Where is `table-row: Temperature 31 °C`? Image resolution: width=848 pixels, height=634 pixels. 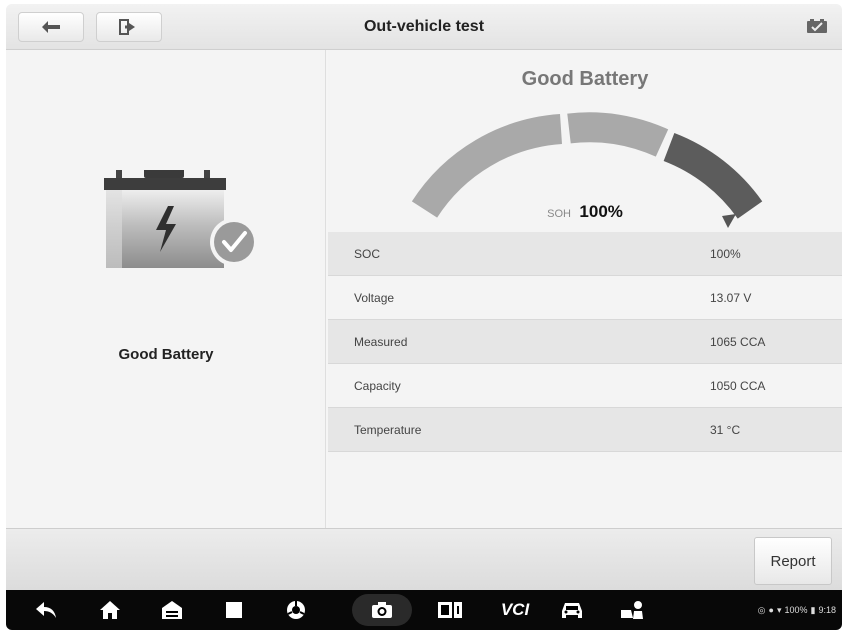 table-row: Temperature 31 °C is located at coordinates (585, 430).